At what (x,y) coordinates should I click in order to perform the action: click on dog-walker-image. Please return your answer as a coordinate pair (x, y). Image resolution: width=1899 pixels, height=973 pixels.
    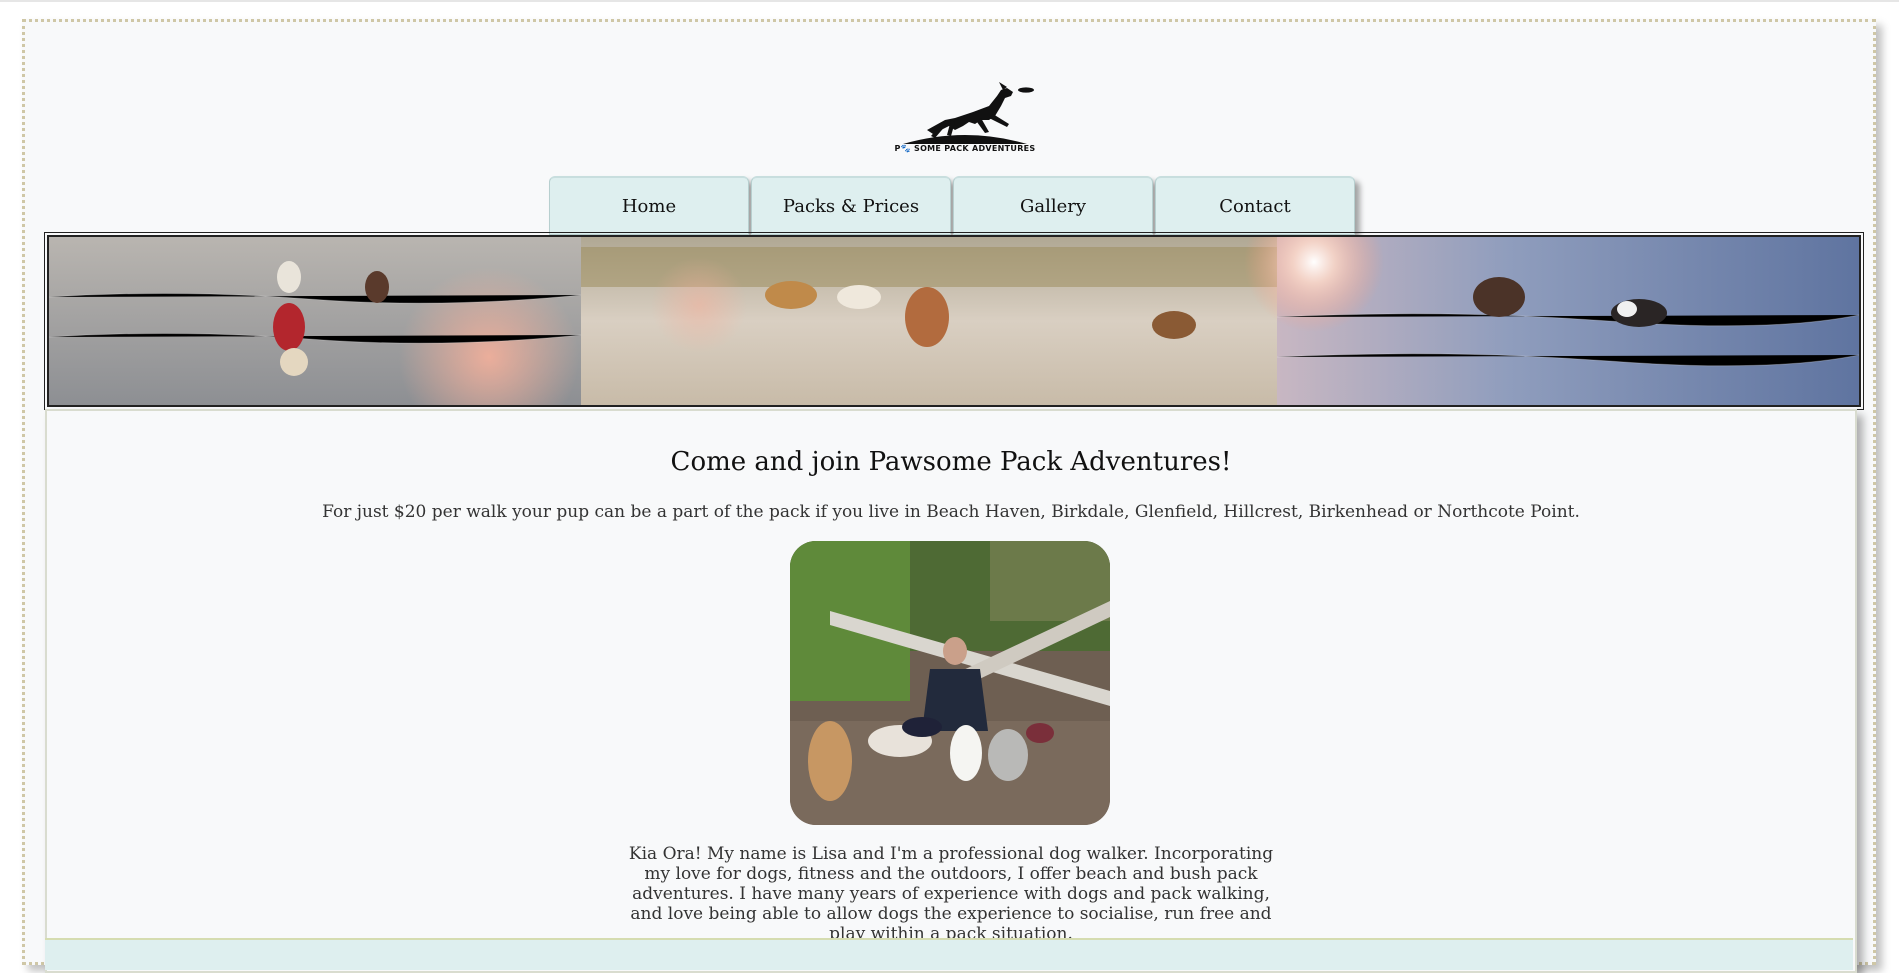
    Looking at the image, I should click on (950, 683).